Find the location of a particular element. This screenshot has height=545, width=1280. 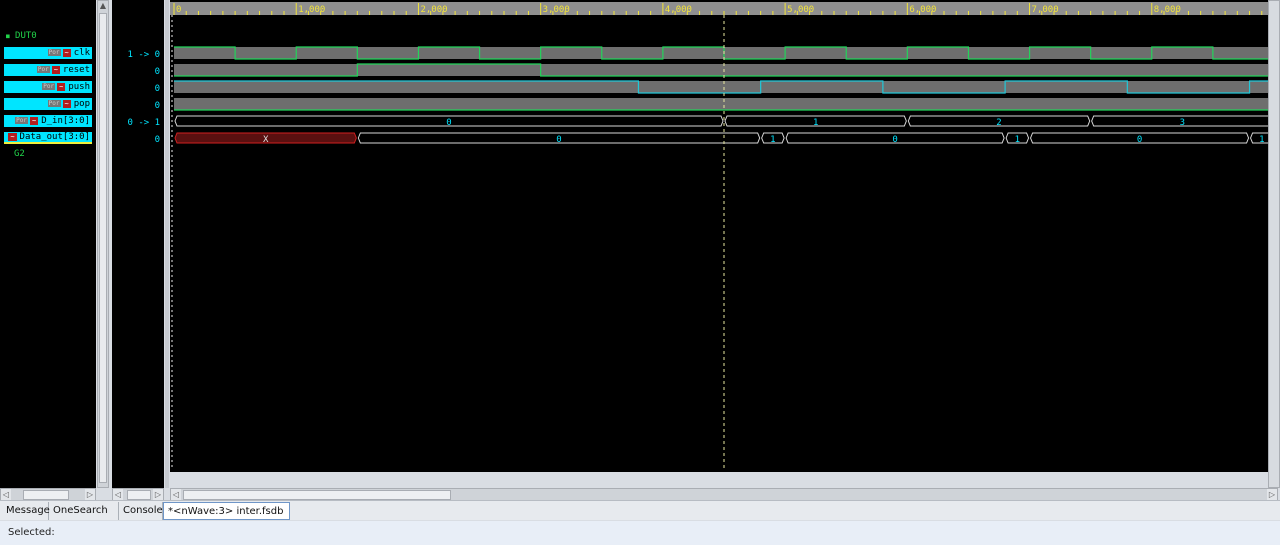

ruler-label: 3,000 is located at coordinates (556, 10).